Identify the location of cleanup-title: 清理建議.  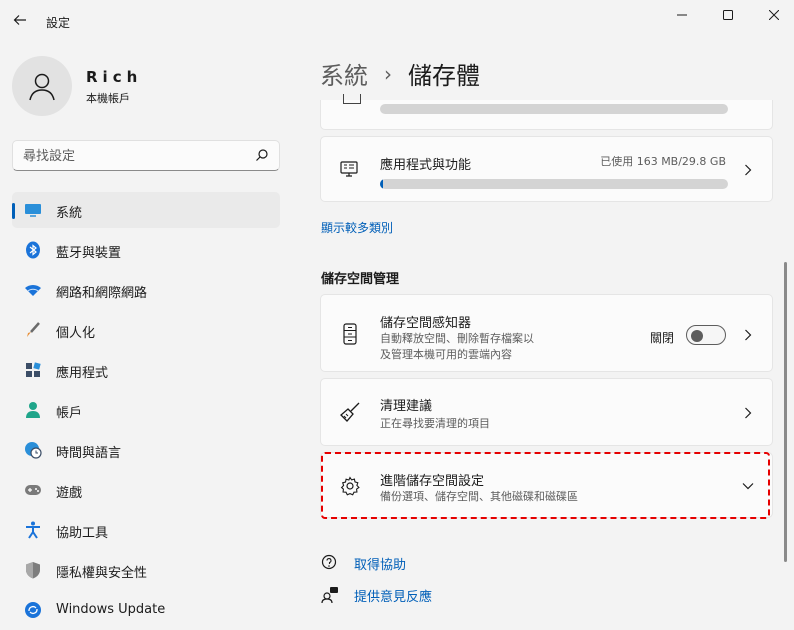
(406, 406).